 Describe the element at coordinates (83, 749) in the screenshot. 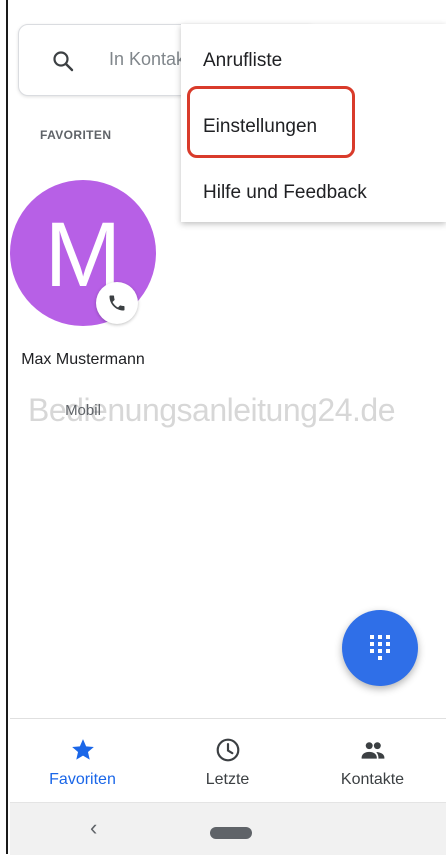

I see `star-icon` at that location.